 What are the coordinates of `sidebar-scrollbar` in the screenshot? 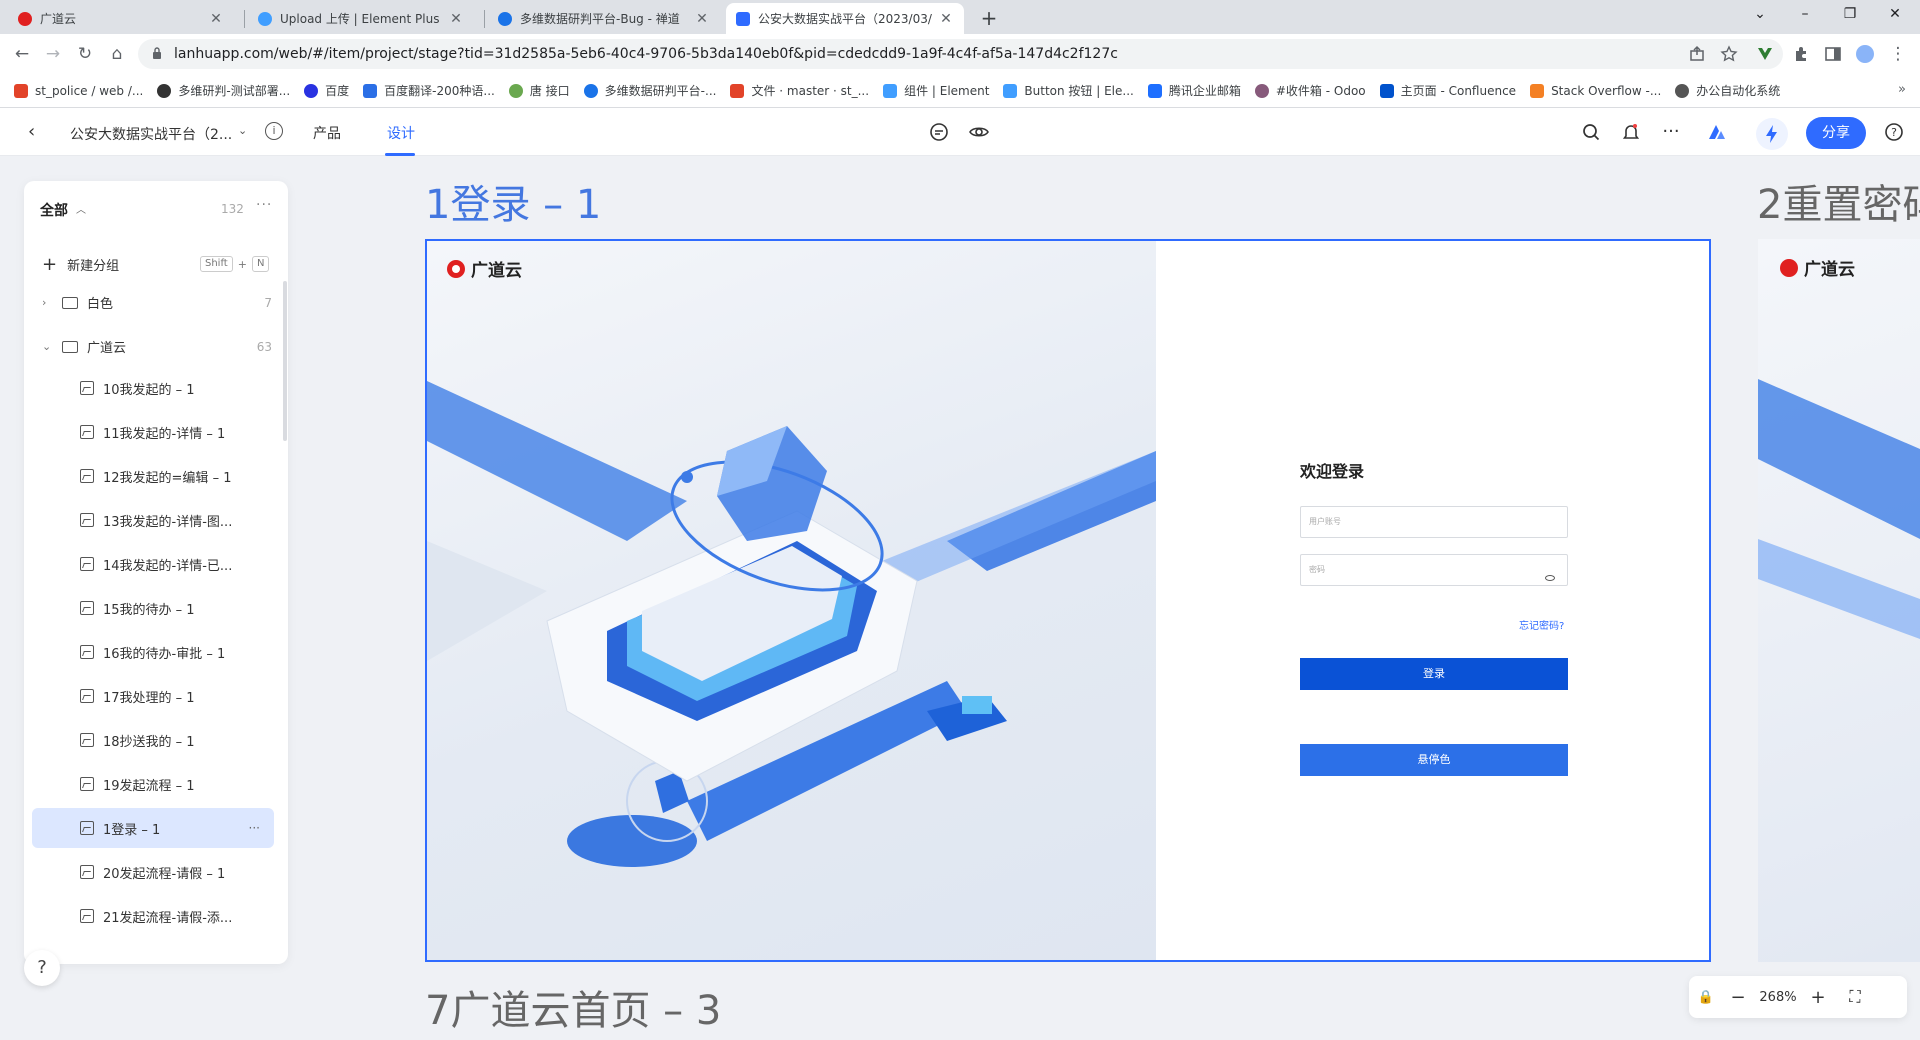 It's located at (285, 361).